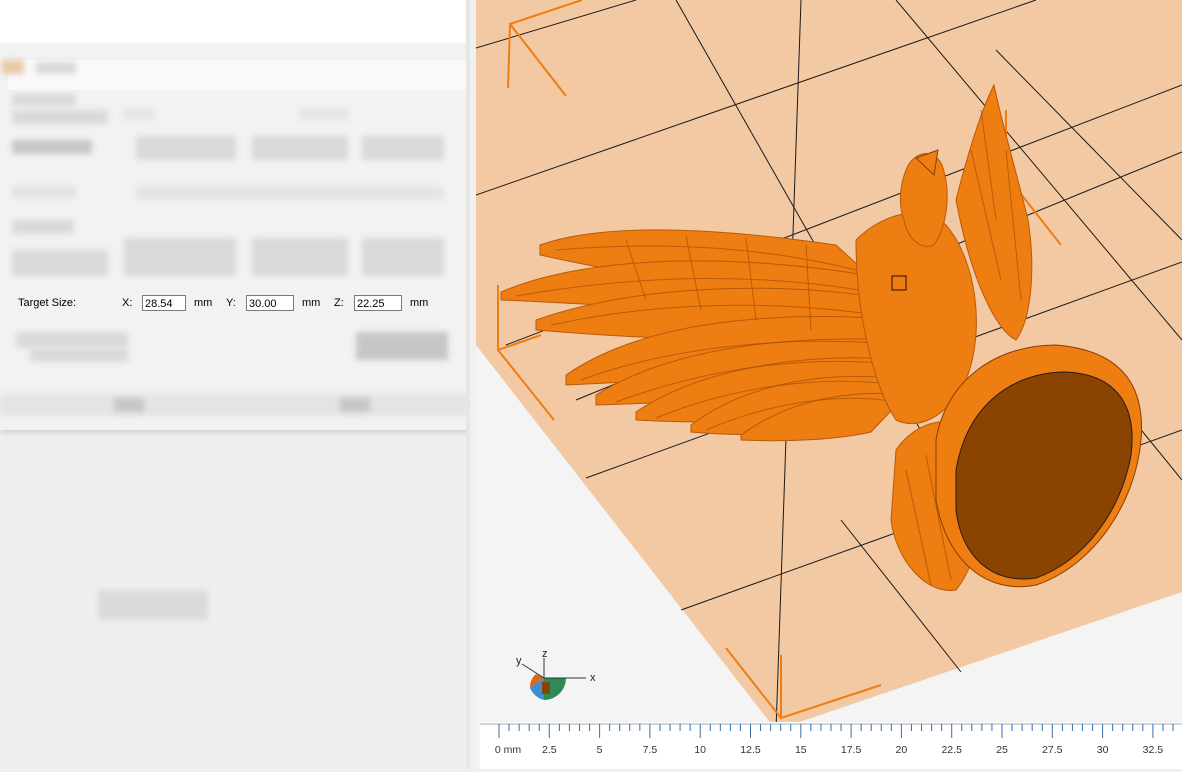  Describe the element at coordinates (203, 303) in the screenshot. I see `x-unit-label: mm` at that location.